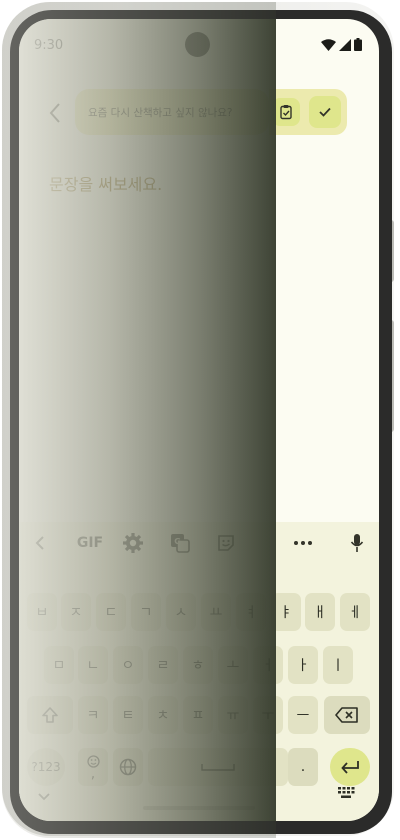  I want to click on key-eo: ㅓ, so click(268, 665).